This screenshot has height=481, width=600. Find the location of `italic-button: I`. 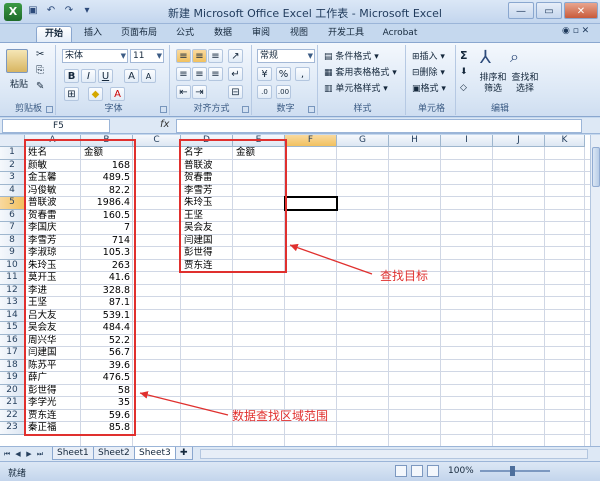

italic-button: I is located at coordinates (88, 76).